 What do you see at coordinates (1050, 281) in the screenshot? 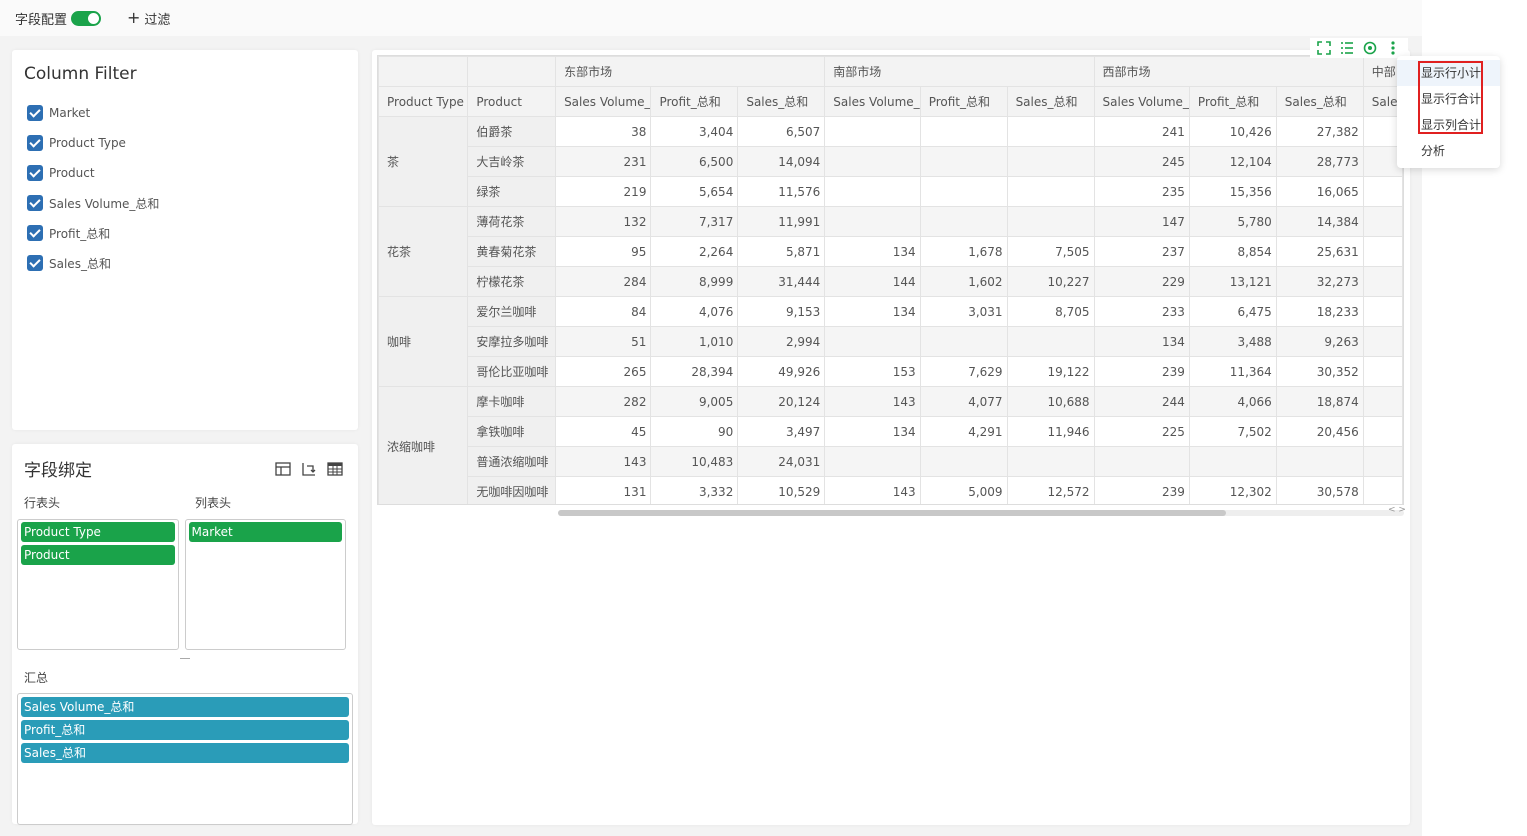
I see `value-cell: 10,227` at bounding box center [1050, 281].